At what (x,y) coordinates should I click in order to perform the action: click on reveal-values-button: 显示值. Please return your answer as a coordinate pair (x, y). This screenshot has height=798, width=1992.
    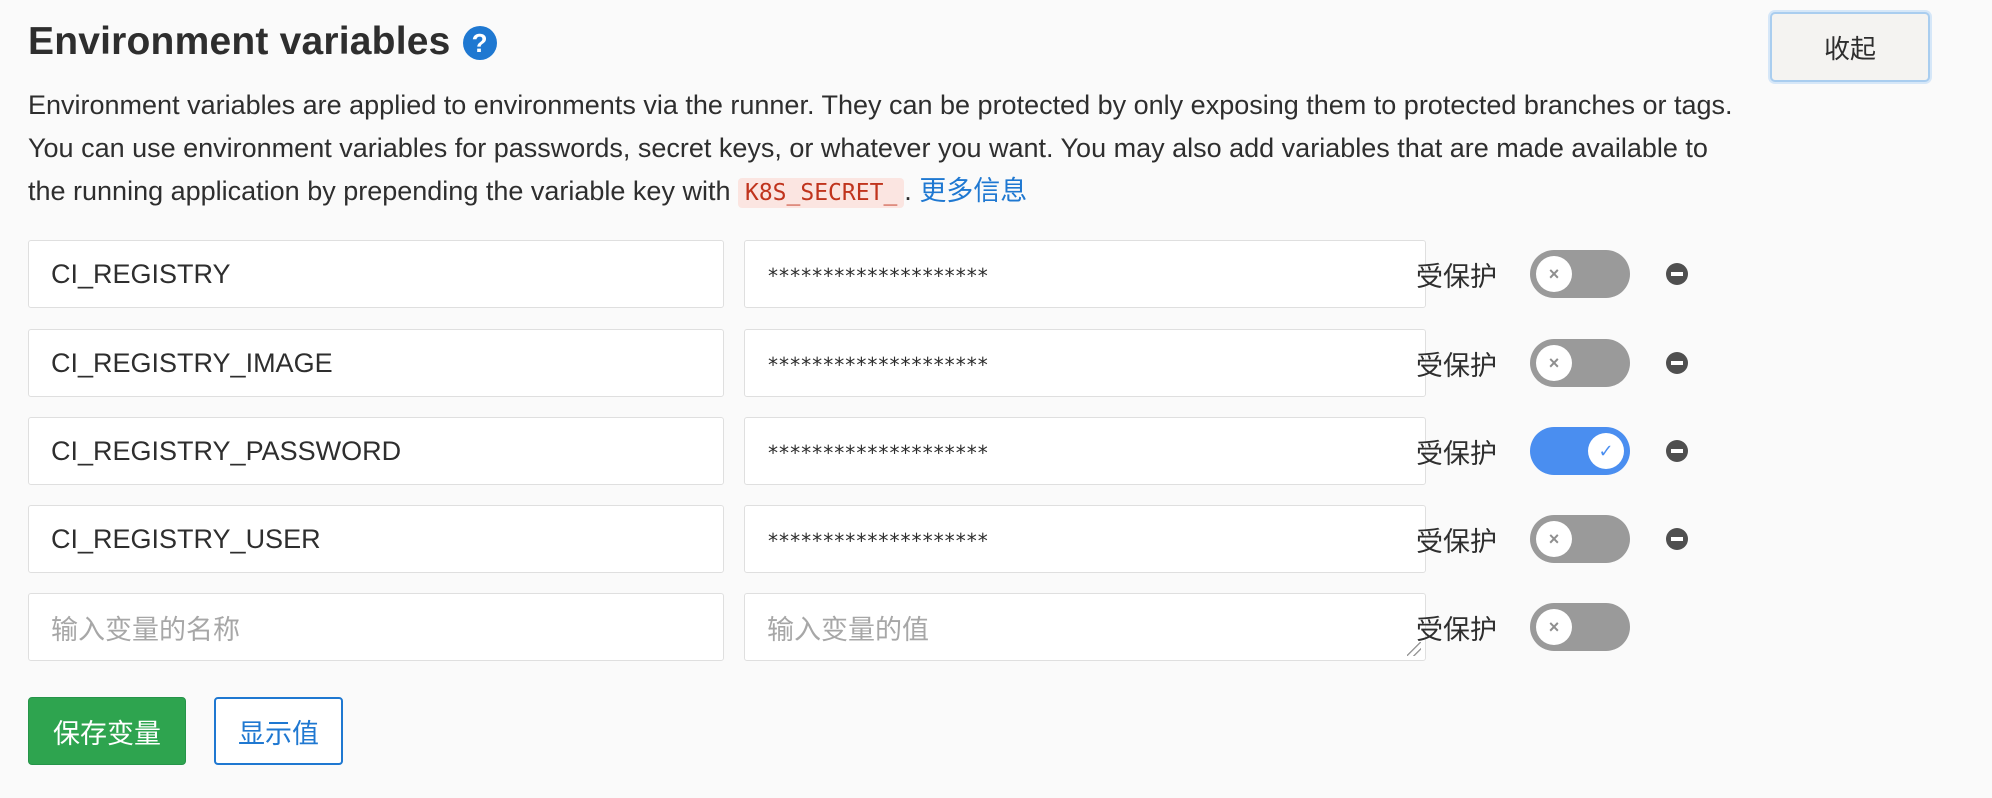
    Looking at the image, I should click on (278, 731).